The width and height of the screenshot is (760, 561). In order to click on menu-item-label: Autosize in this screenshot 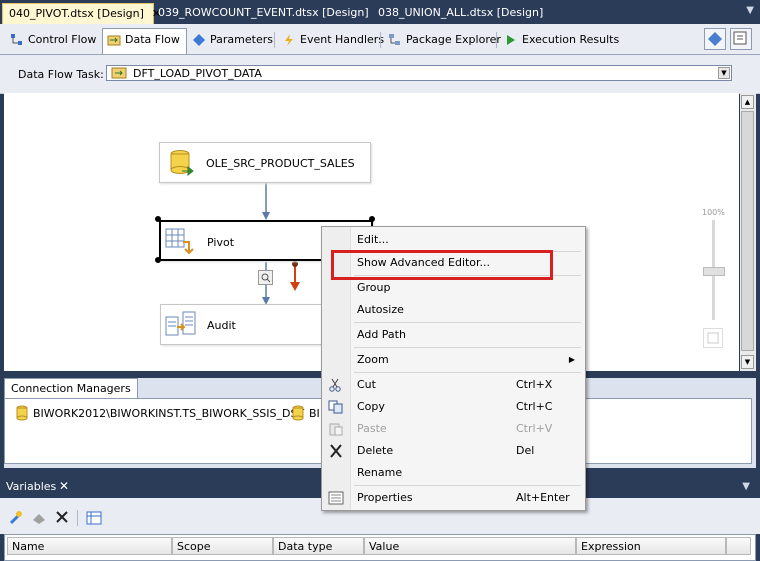, I will do `click(380, 309)`.